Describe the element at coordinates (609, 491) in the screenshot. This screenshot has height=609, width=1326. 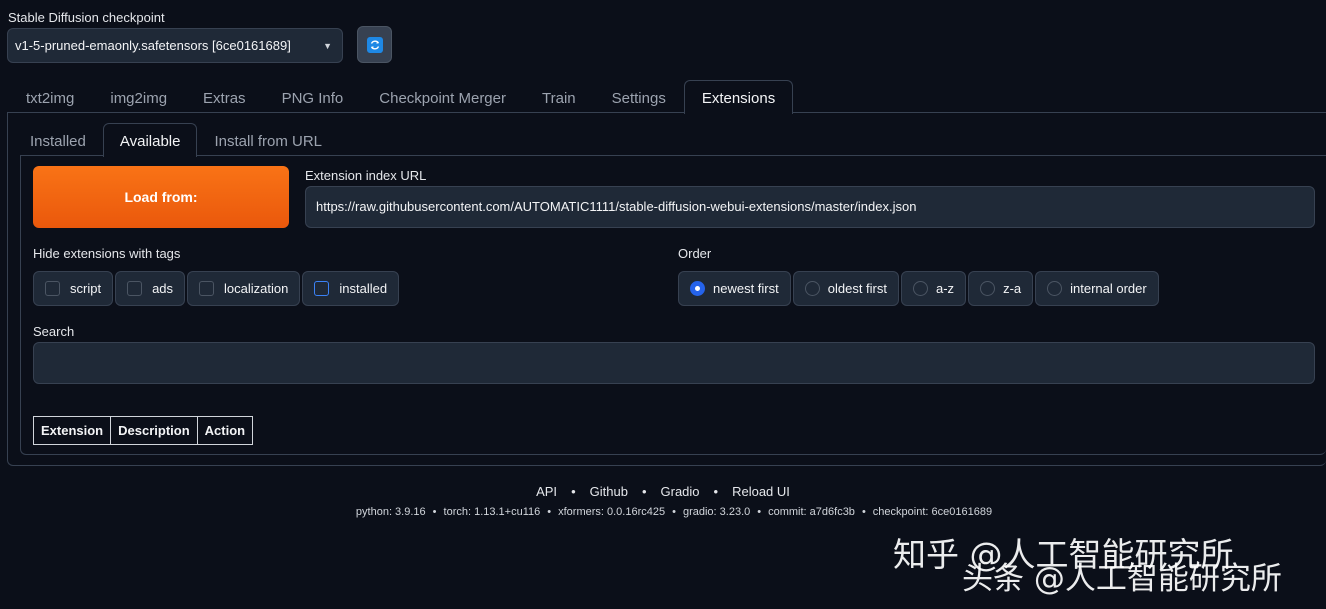
I see `footer-link-github: Github` at that location.